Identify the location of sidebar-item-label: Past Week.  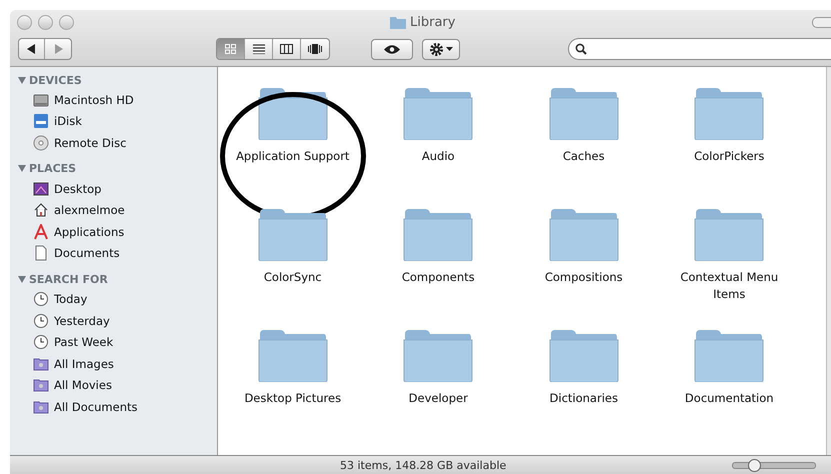
(84, 342).